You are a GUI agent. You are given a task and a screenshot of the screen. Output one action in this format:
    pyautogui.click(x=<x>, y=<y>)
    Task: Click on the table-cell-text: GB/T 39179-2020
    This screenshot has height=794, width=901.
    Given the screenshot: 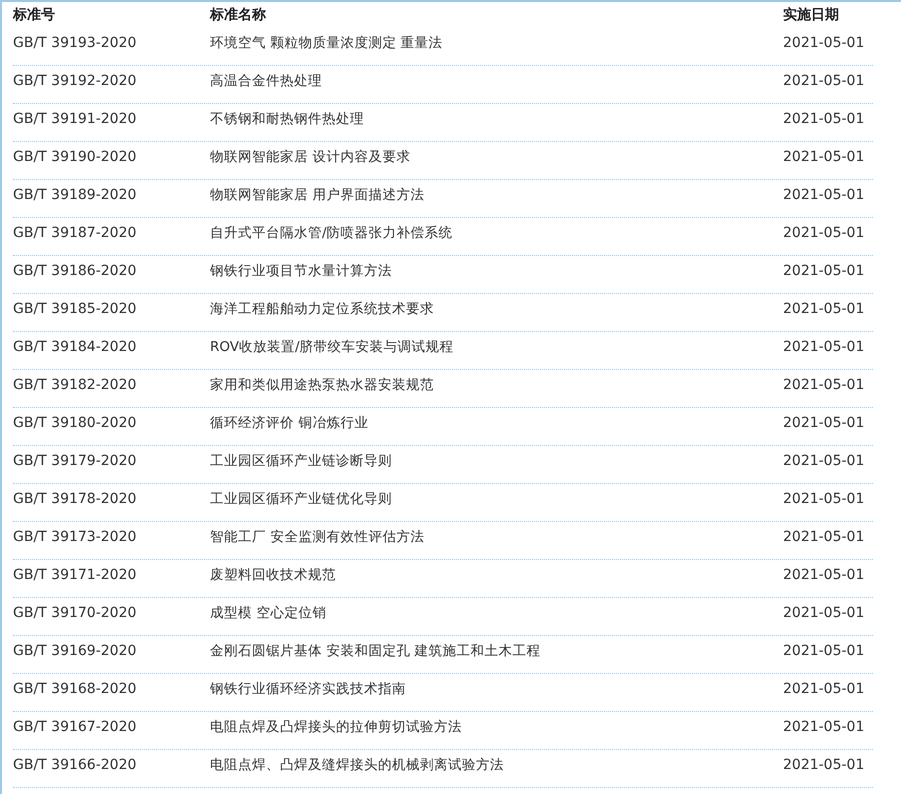 What is the action you would take?
    pyautogui.click(x=75, y=461)
    